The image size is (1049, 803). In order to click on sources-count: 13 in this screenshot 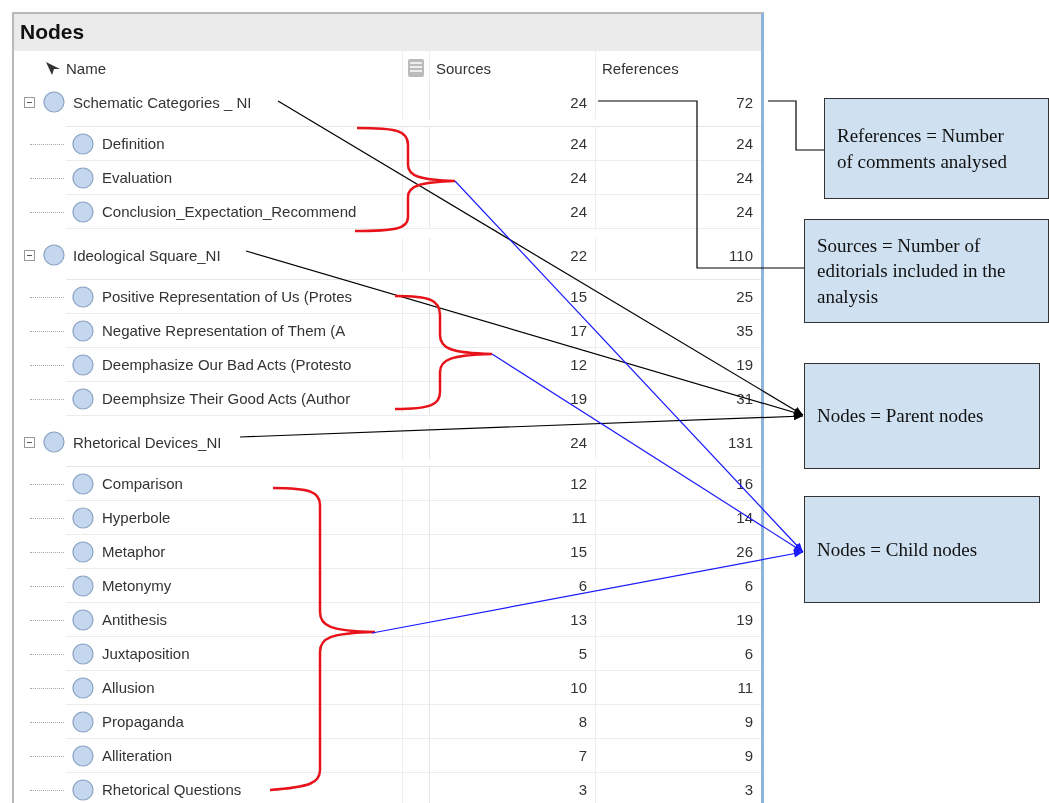, I will do `click(513, 619)`.